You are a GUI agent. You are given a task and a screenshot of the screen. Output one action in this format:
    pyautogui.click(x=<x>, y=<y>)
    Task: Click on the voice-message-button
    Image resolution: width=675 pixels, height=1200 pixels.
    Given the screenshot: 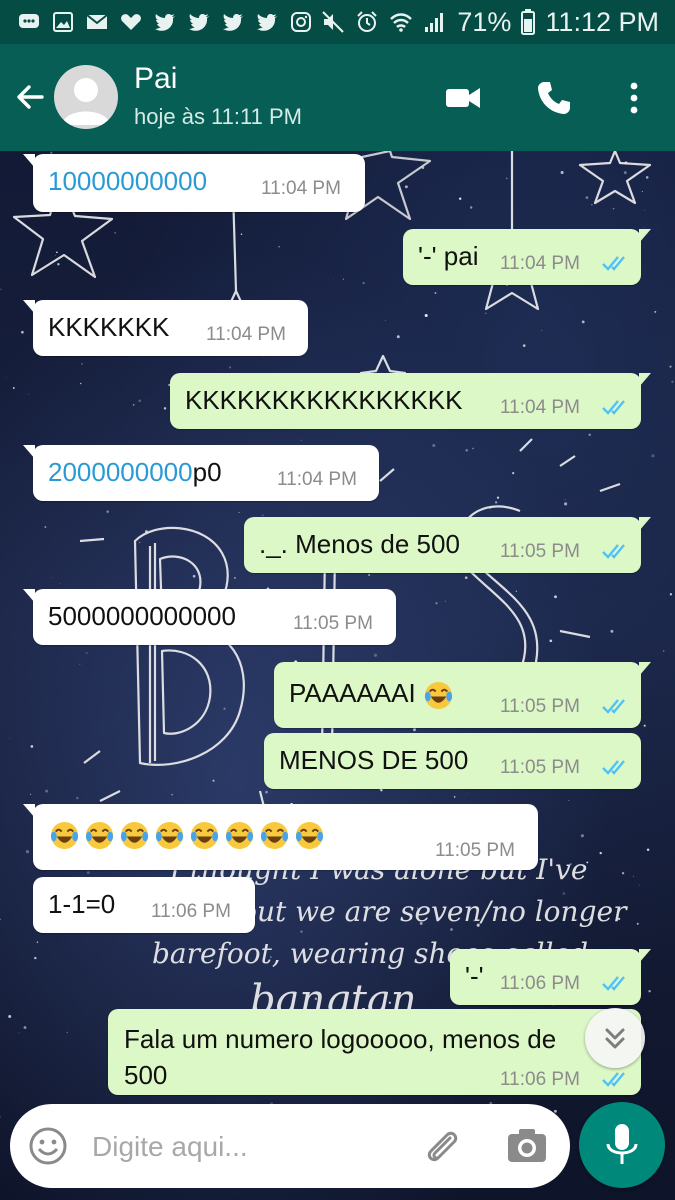 What is the action you would take?
    pyautogui.click(x=622, y=1145)
    